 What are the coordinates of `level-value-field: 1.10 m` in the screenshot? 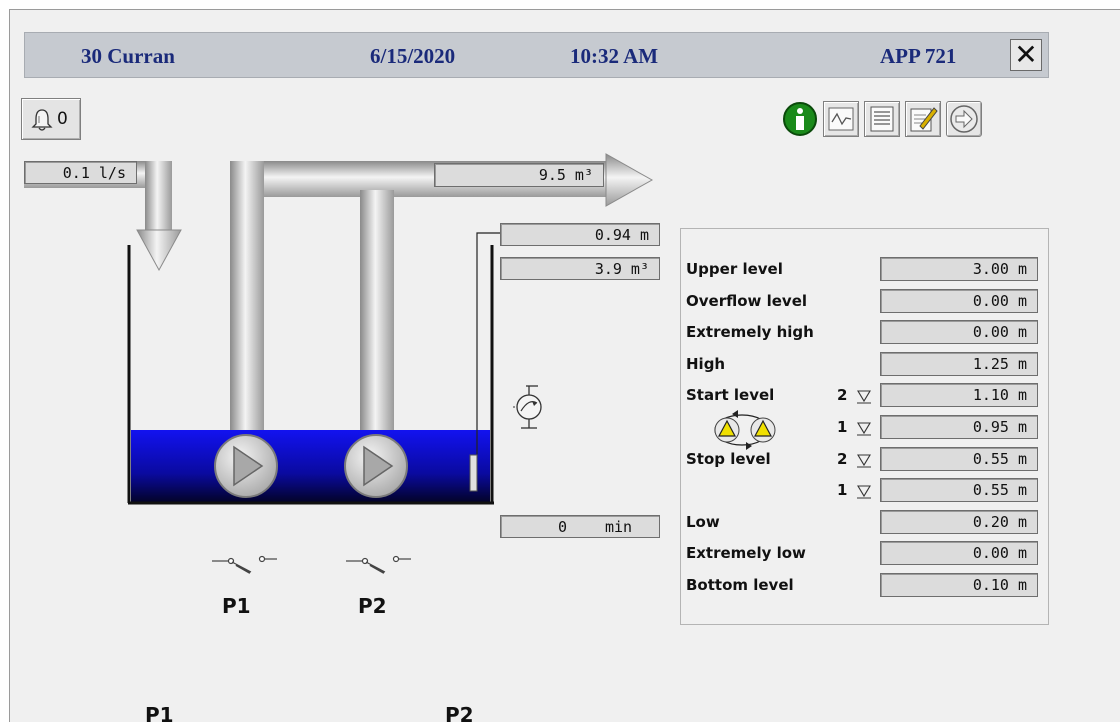 It's located at (959, 395).